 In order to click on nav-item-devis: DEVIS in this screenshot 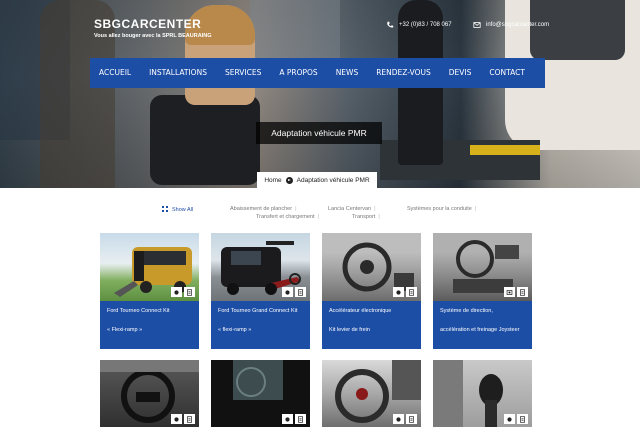, I will do `click(460, 73)`.